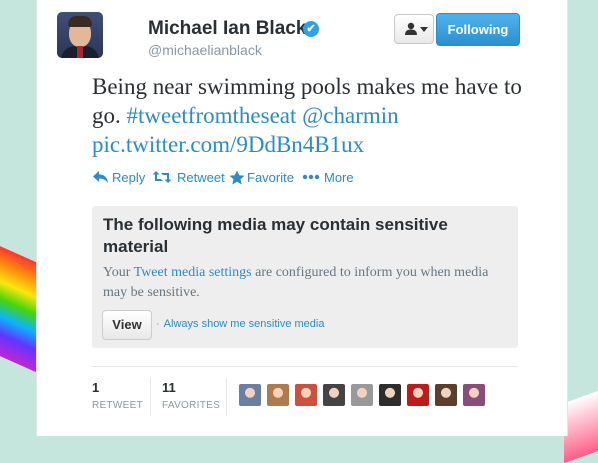 Image resolution: width=598 pixels, height=463 pixels. Describe the element at coordinates (237, 177) in the screenshot. I see `star-icon` at that location.